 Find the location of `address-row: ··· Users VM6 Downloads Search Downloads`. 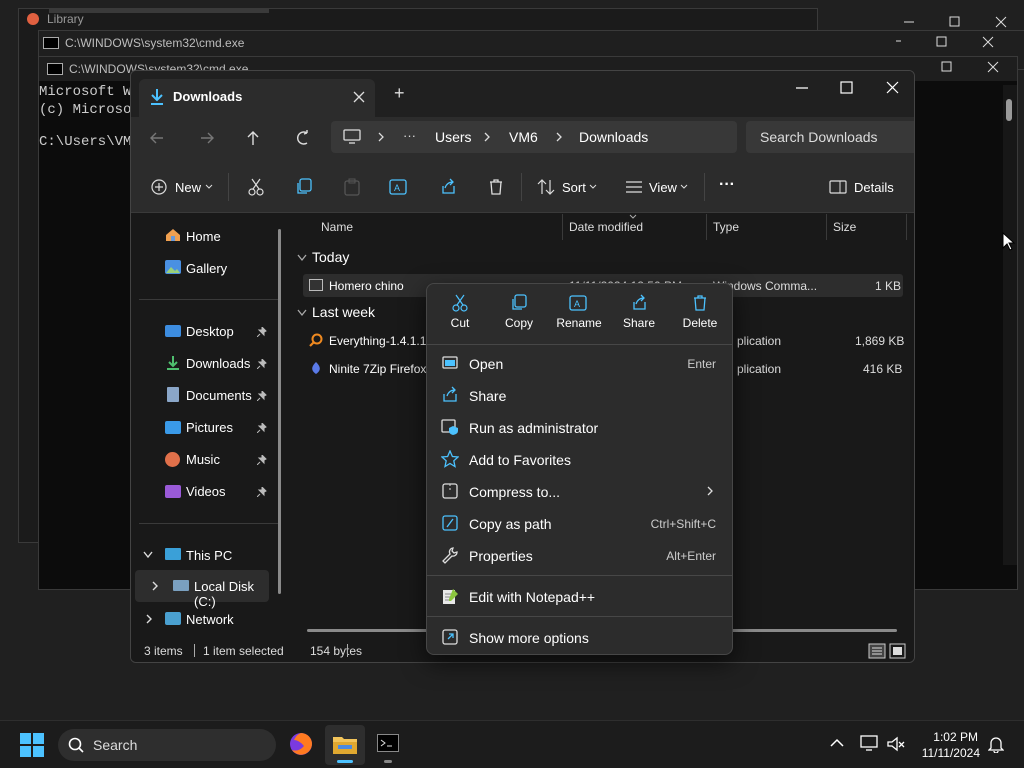

address-row: ··· Users VM6 Downloads Search Downloads is located at coordinates (522, 139).